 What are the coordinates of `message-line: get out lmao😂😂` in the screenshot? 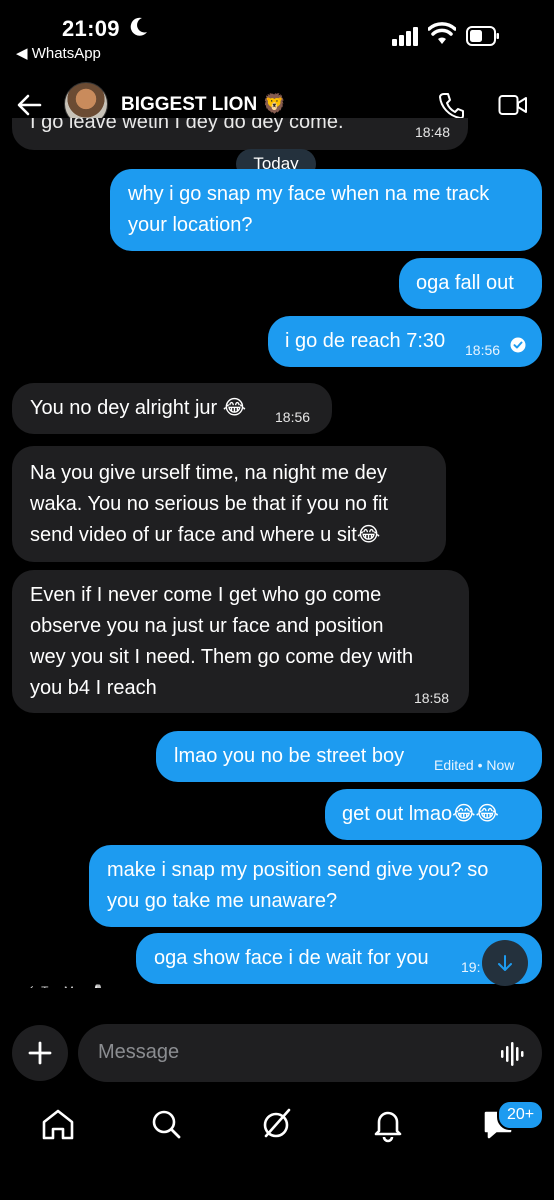 It's located at (420, 814).